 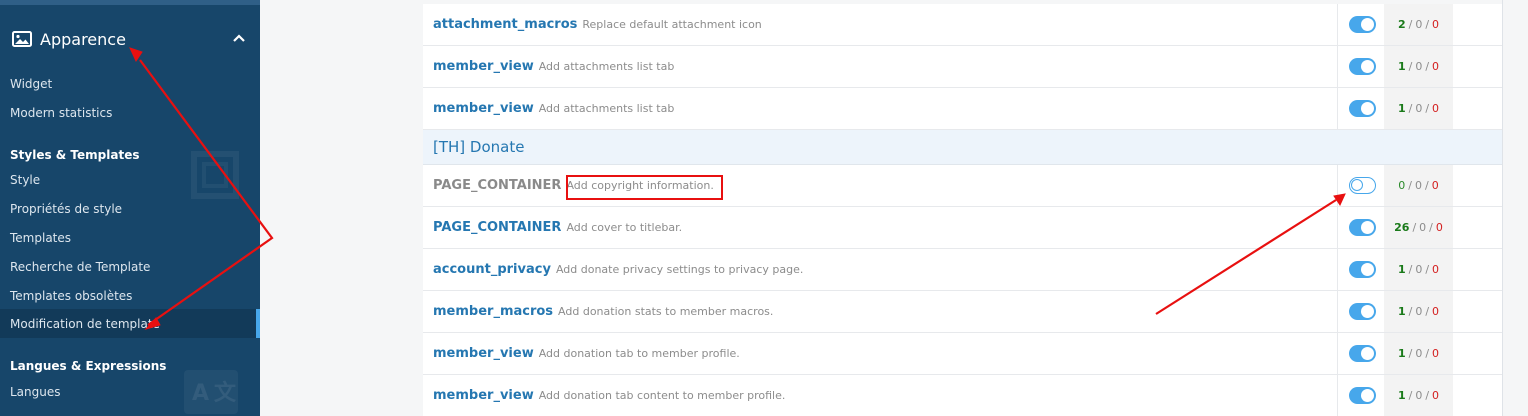 I want to click on sidebar-item-outdated-templates: Templates obsolètes, so click(x=130, y=295).